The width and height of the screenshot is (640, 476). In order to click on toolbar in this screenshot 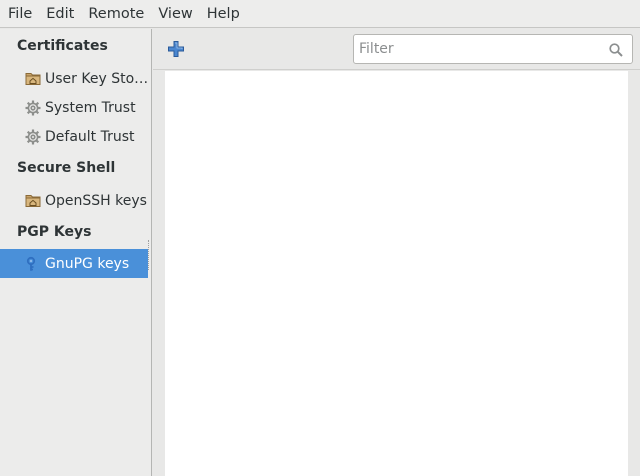, I will do `click(396, 49)`.